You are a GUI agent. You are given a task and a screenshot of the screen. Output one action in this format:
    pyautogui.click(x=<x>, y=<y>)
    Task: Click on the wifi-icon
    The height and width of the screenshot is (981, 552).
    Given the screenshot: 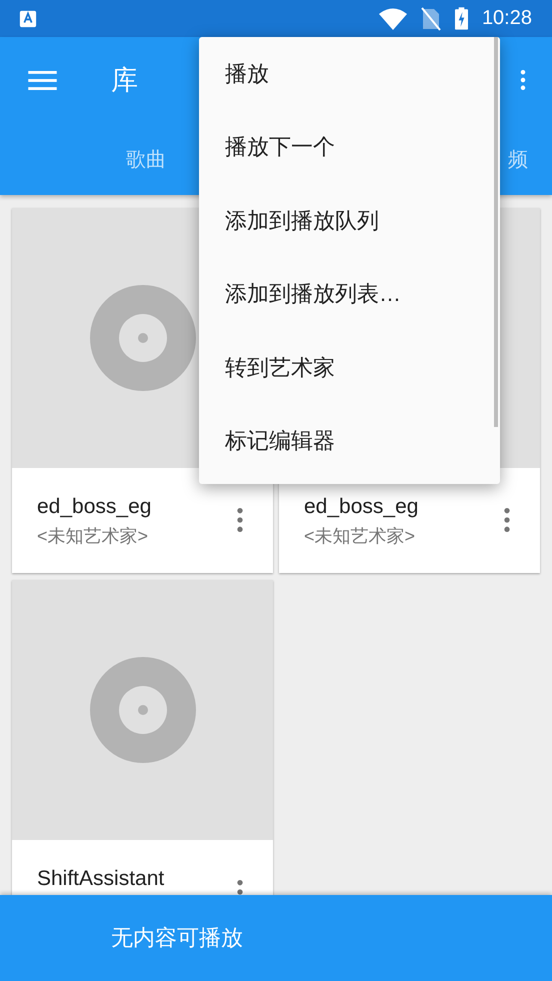 What is the action you would take?
    pyautogui.click(x=392, y=19)
    